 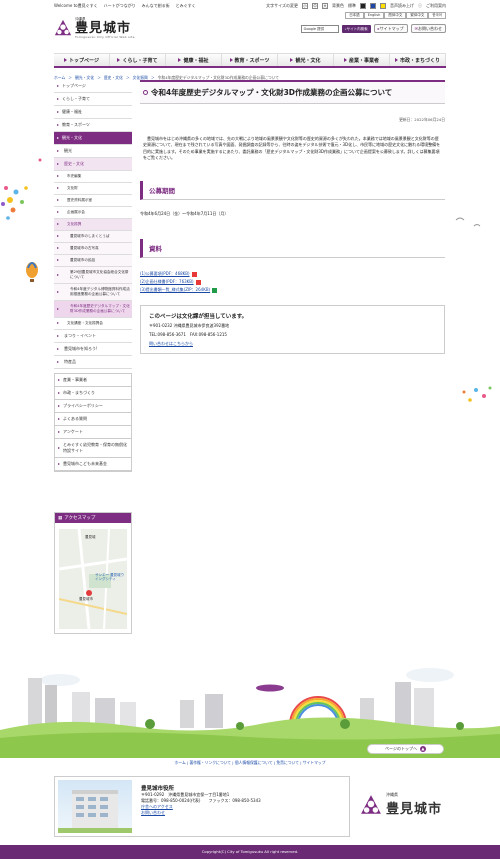 What do you see at coordinates (292, 274) in the screenshot?
I see `file-link: (1)公募要項(PDF：468KB)` at bounding box center [292, 274].